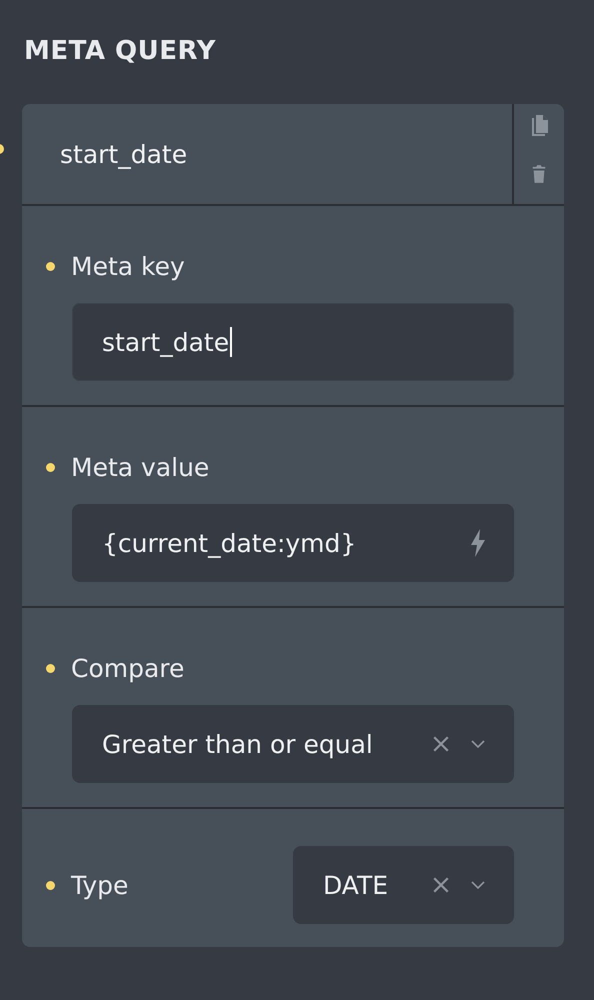 The width and height of the screenshot is (594, 1000). What do you see at coordinates (478, 543) in the screenshot?
I see `lightning-icon` at bounding box center [478, 543].